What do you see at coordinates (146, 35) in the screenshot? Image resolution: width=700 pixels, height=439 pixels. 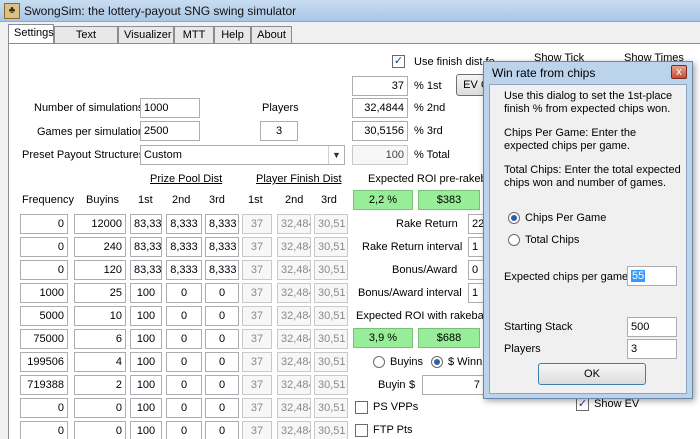 I see `tab-visualizer: Visualizer` at bounding box center [146, 35].